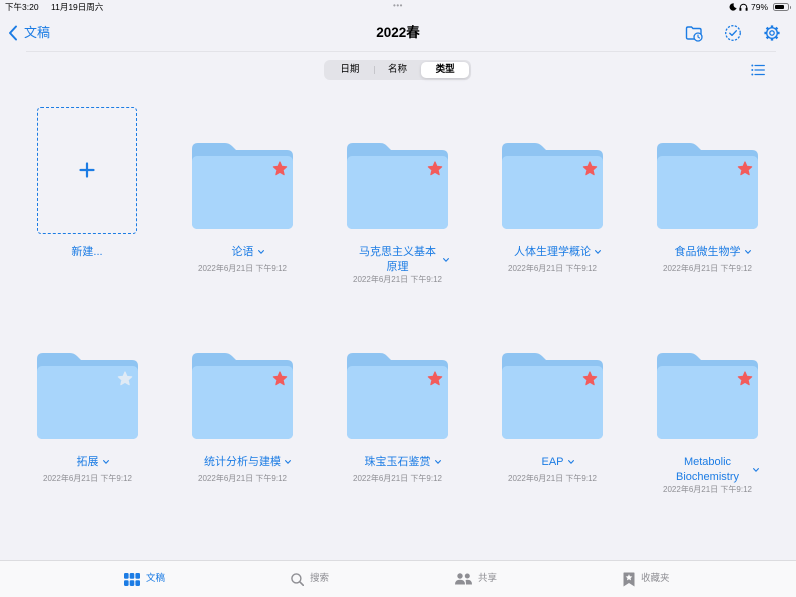 Image resolution: width=796 pixels, height=597 pixels. I want to click on battery-icon, so click(782, 7).